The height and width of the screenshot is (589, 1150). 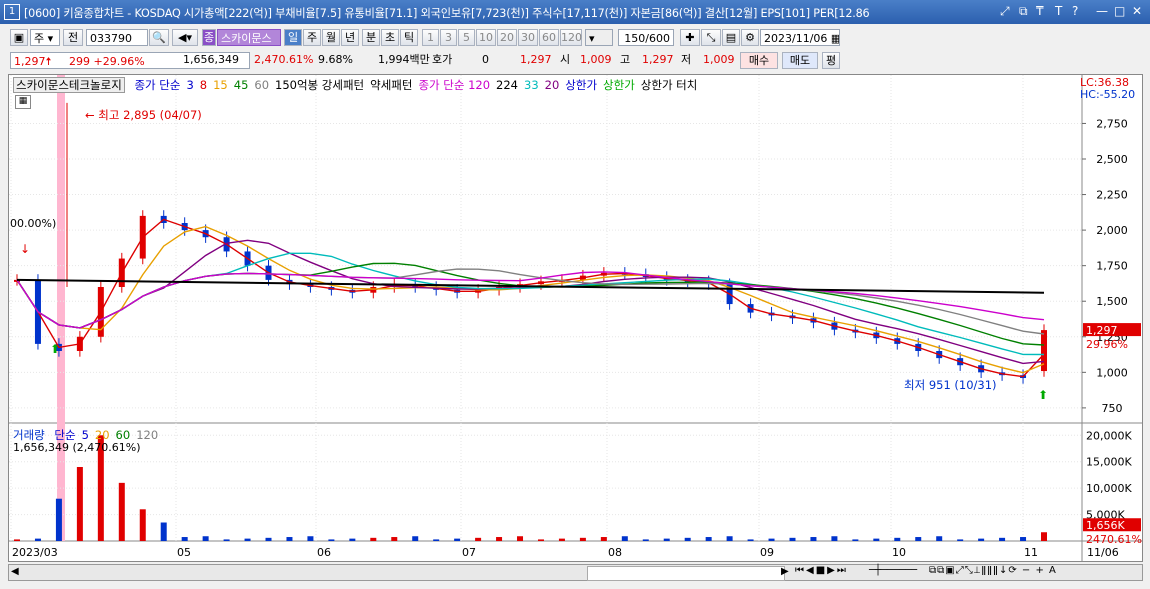 What do you see at coordinates (1119, 11) in the screenshot?
I see `maximize-button: □` at bounding box center [1119, 11].